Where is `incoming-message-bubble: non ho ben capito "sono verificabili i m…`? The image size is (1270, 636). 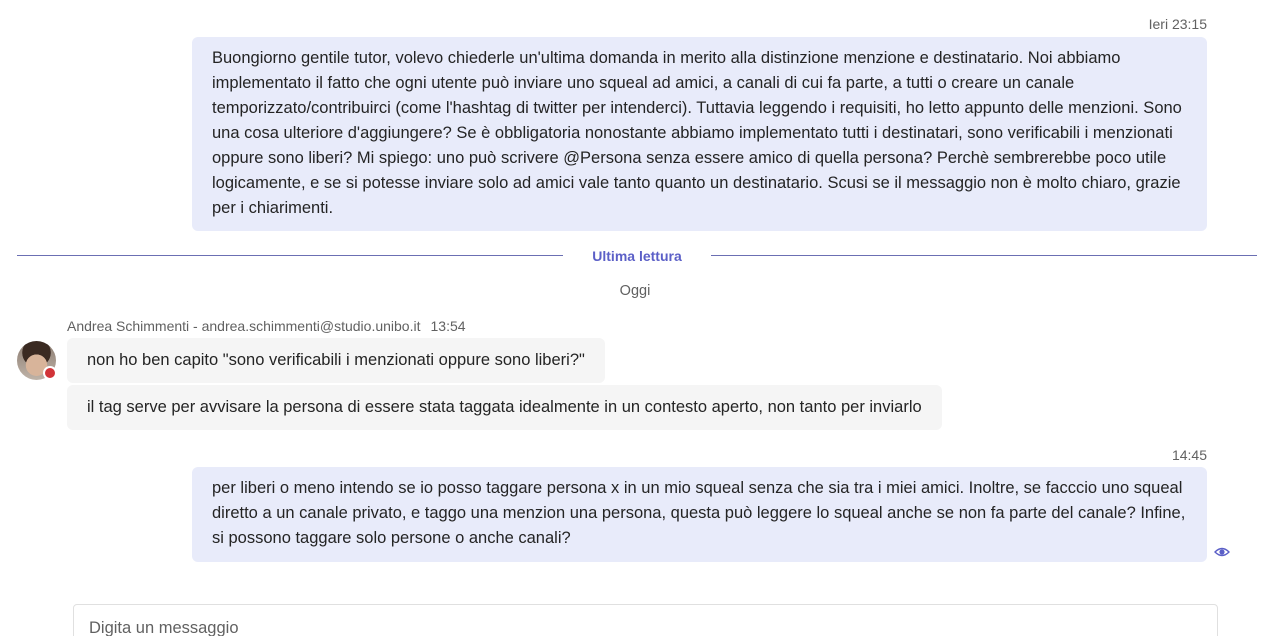 incoming-message-bubble: non ho ben capito "sono verificabili i m… is located at coordinates (336, 360).